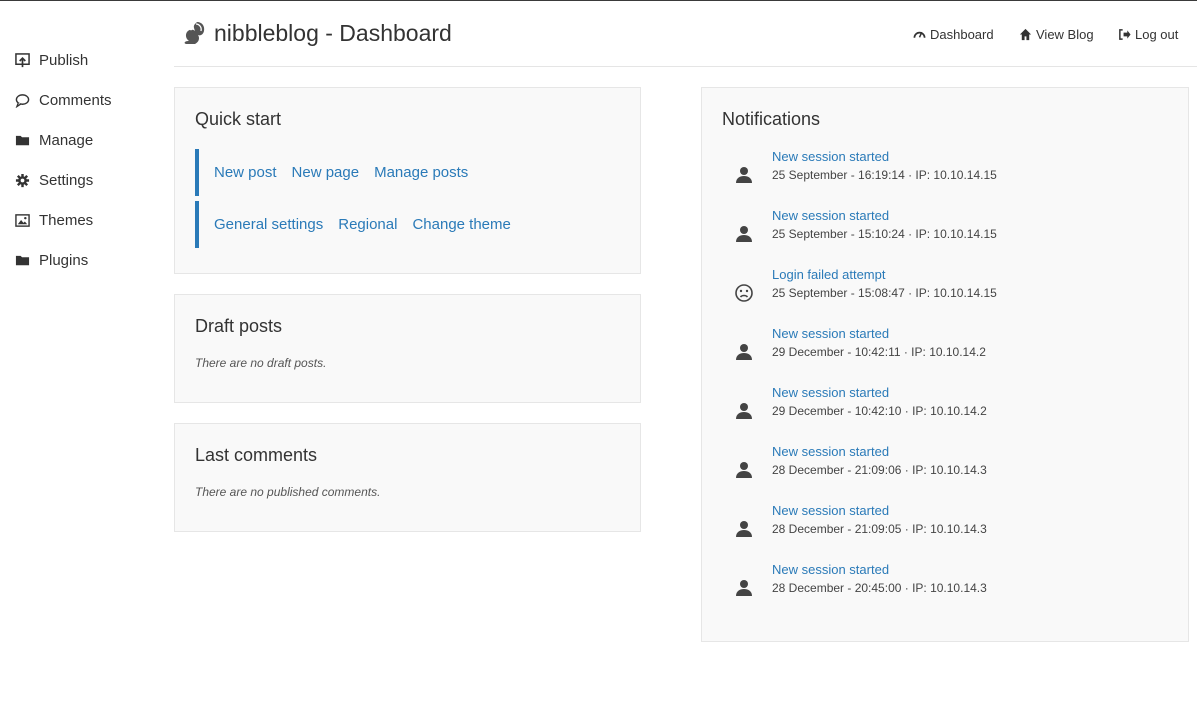 The width and height of the screenshot is (1197, 707). Describe the element at coordinates (75, 100) in the screenshot. I see `sidebar-item-label: Comments` at that location.